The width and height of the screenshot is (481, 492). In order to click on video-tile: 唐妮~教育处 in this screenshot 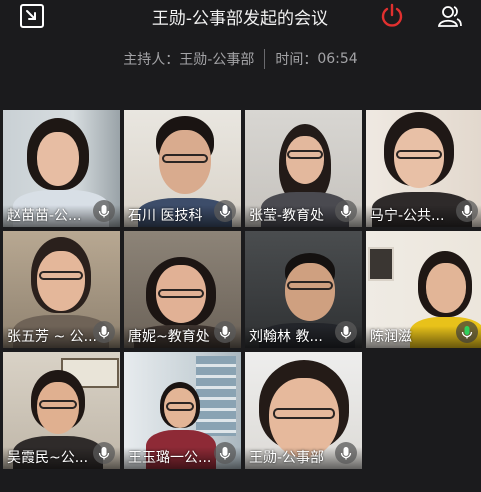, I will do `click(182, 289)`.